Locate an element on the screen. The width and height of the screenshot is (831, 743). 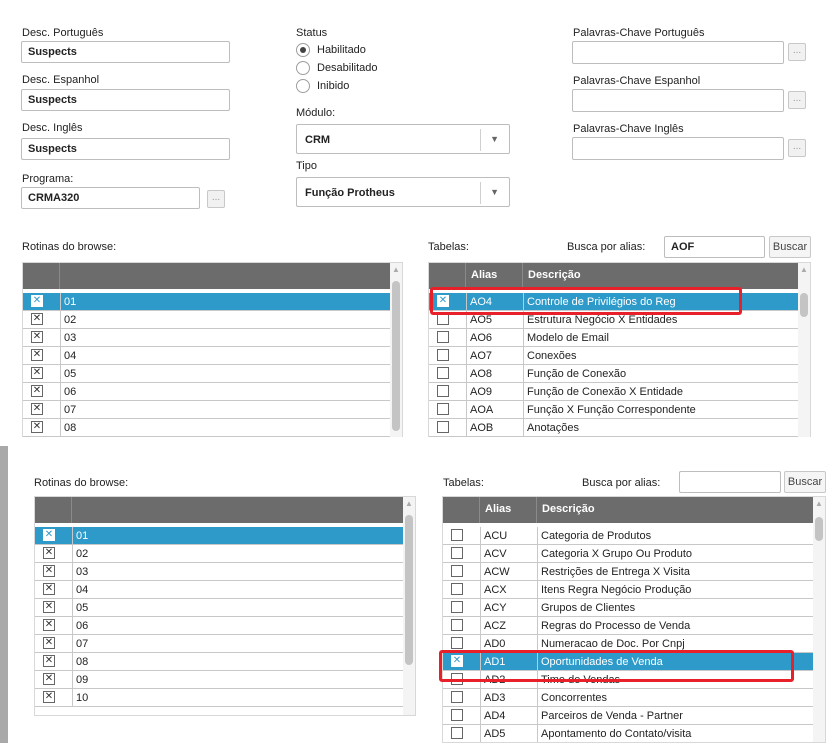
table-row: AOA Função X Função Correspondente is located at coordinates (613, 410).